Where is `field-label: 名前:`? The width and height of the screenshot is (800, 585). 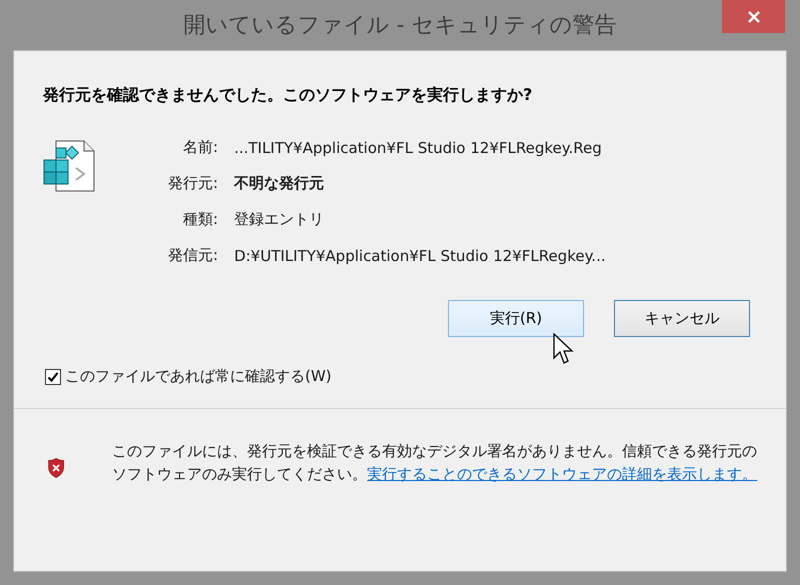
field-label: 名前: is located at coordinates (200, 147).